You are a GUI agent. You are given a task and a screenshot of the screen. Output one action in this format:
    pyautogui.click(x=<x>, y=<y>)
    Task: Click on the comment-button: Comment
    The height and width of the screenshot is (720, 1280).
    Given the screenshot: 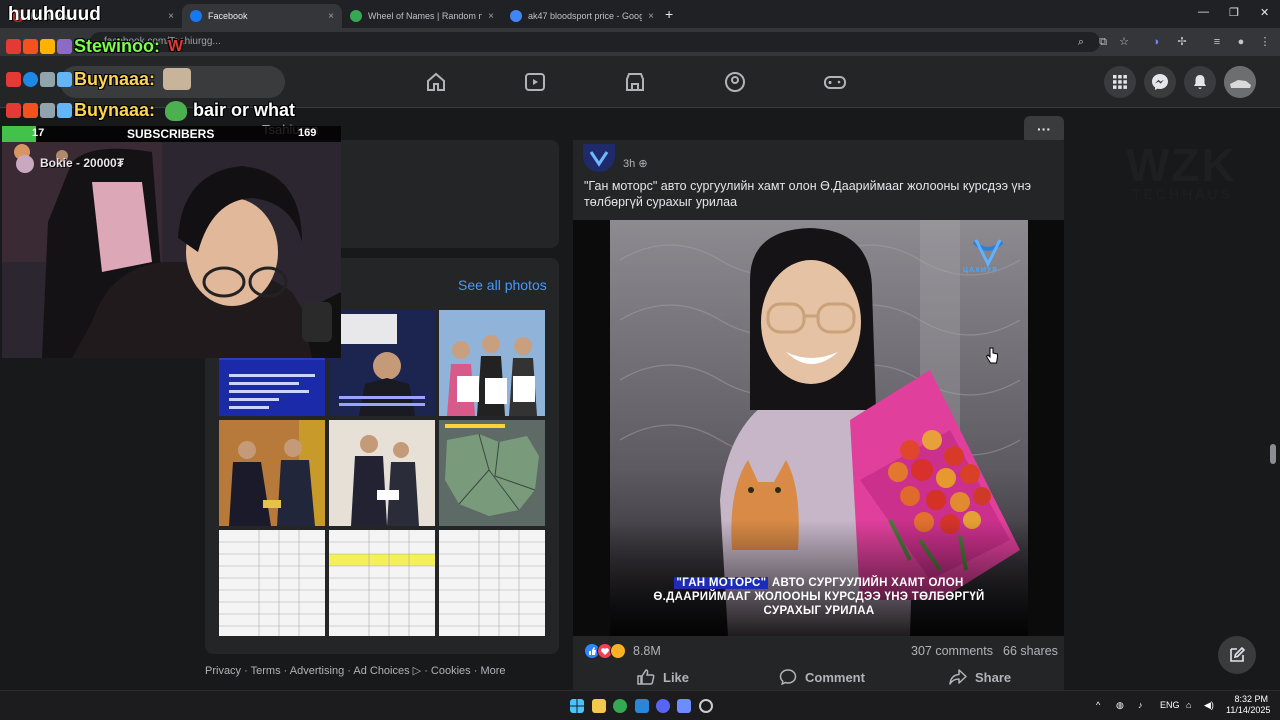 What is the action you would take?
    pyautogui.click(x=822, y=677)
    